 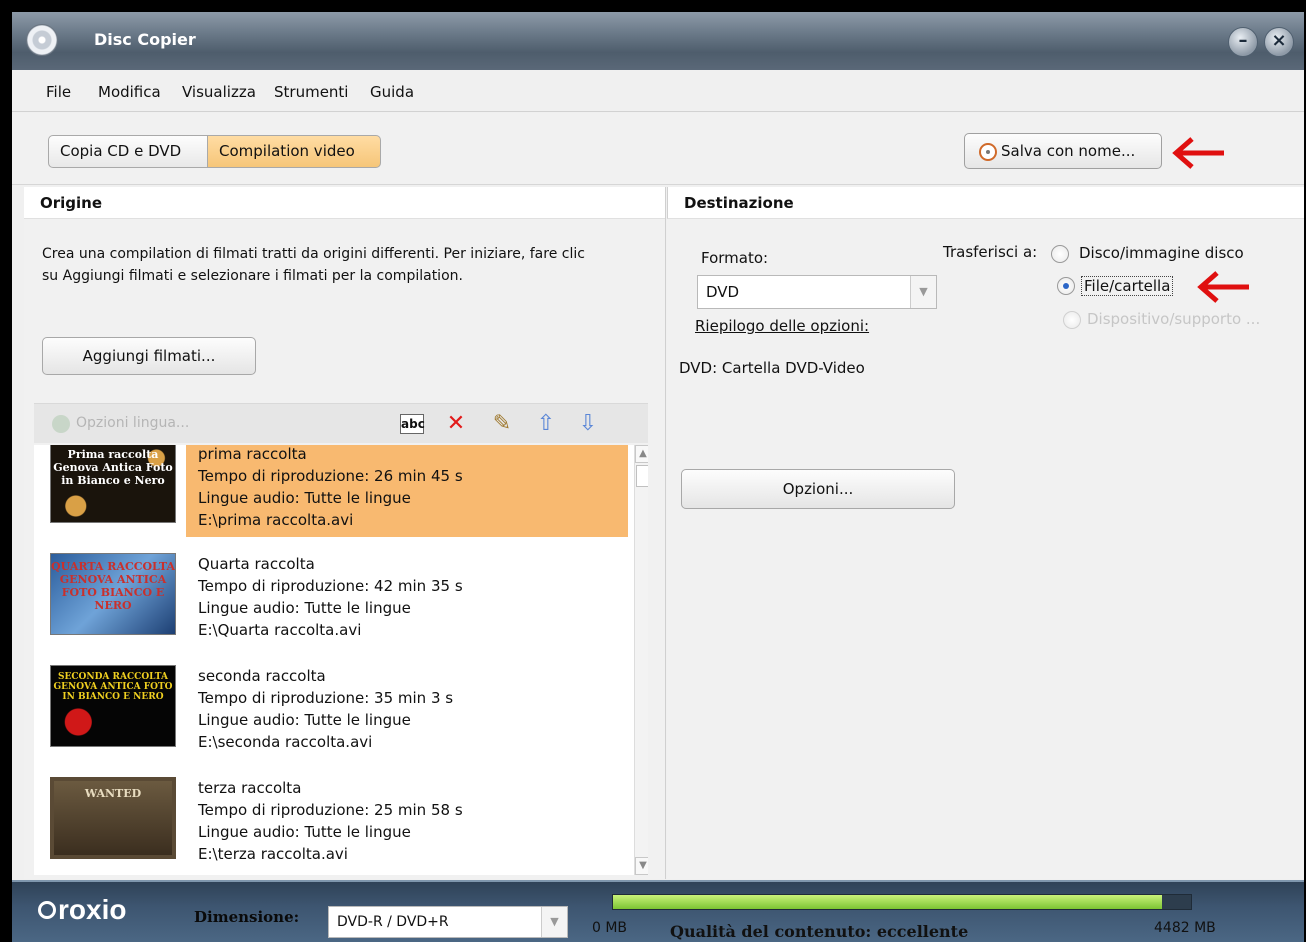 What do you see at coordinates (326, 698) in the screenshot?
I see `item-duration: Tempo di riproduzione: 35 min 3 s` at bounding box center [326, 698].